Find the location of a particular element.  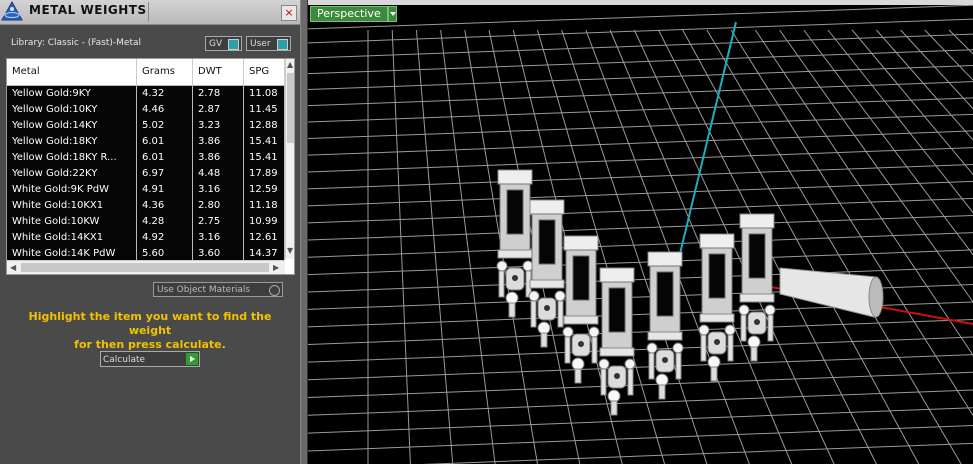

metal-cell: White Gold:14KX1 is located at coordinates (72, 238).